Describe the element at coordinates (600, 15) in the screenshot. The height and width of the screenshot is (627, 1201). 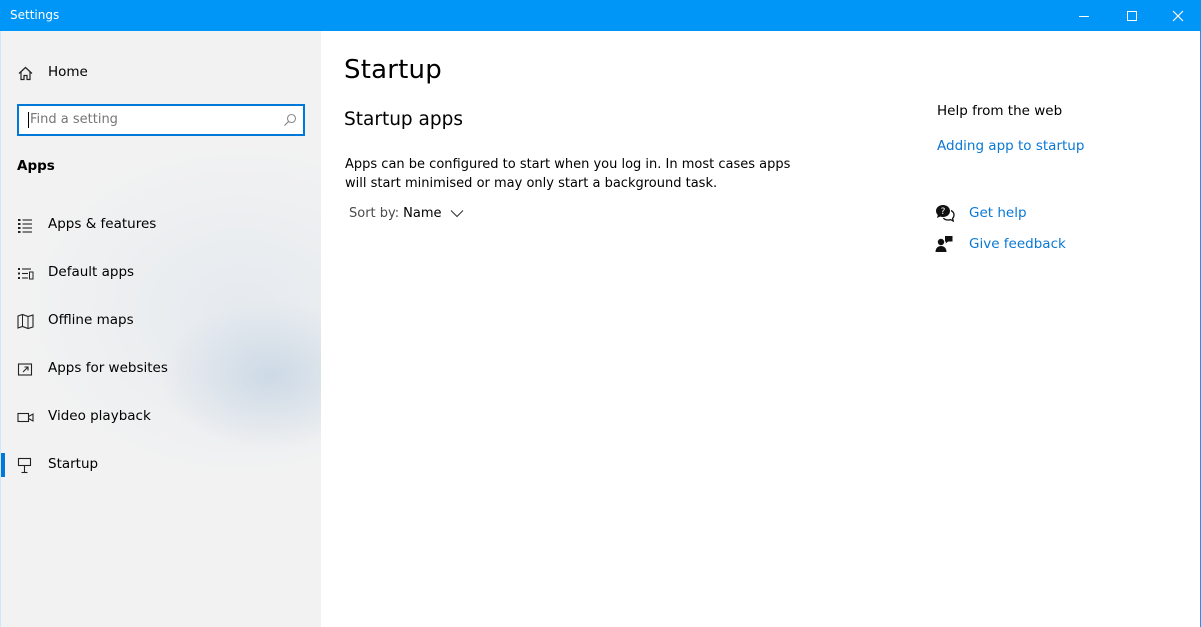
I see `title-bar: Settings` at that location.